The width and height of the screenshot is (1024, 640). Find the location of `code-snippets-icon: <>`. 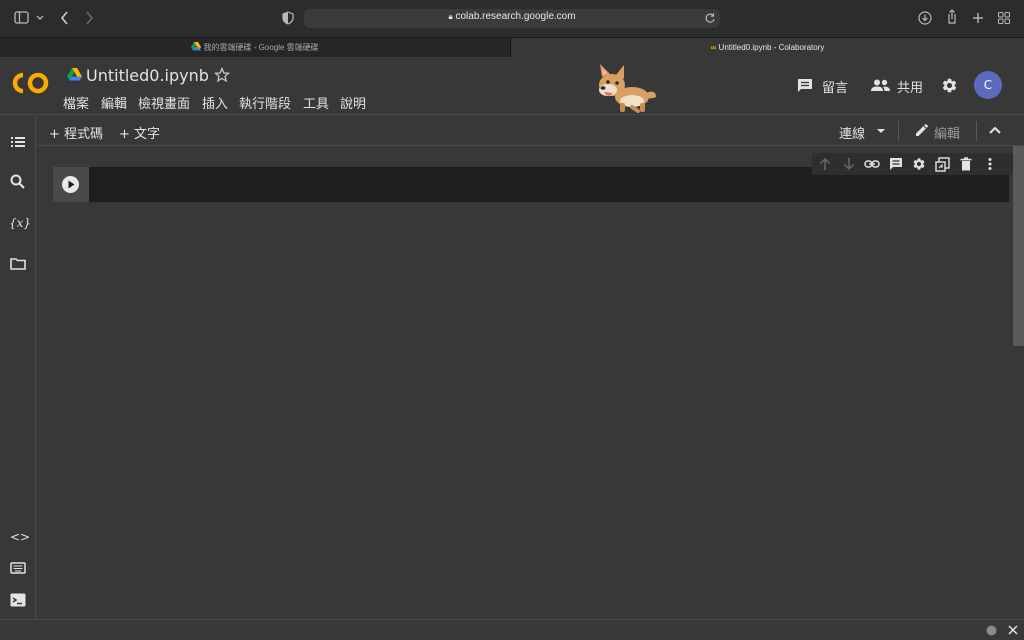

code-snippets-icon: <> is located at coordinates (20, 537).